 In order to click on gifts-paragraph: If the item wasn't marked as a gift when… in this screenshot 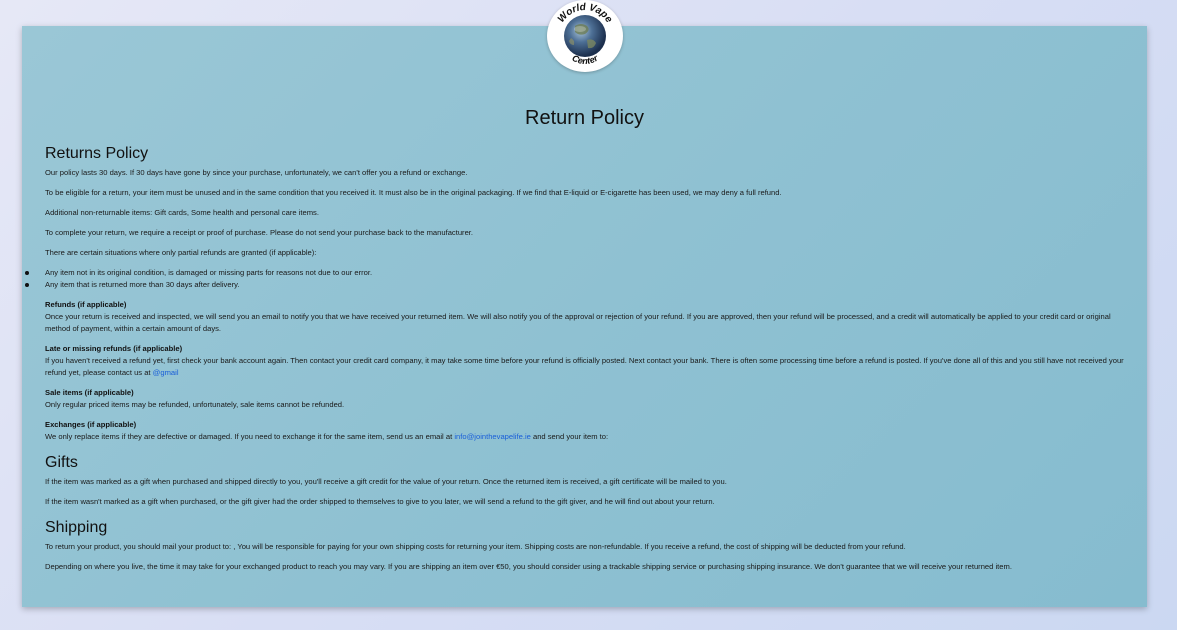, I will do `click(380, 501)`.